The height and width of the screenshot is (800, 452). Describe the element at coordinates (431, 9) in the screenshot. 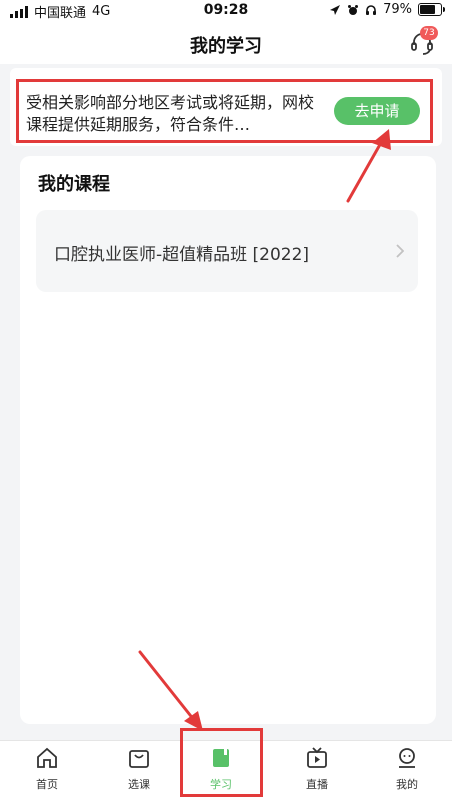

I see `battery-icon` at that location.